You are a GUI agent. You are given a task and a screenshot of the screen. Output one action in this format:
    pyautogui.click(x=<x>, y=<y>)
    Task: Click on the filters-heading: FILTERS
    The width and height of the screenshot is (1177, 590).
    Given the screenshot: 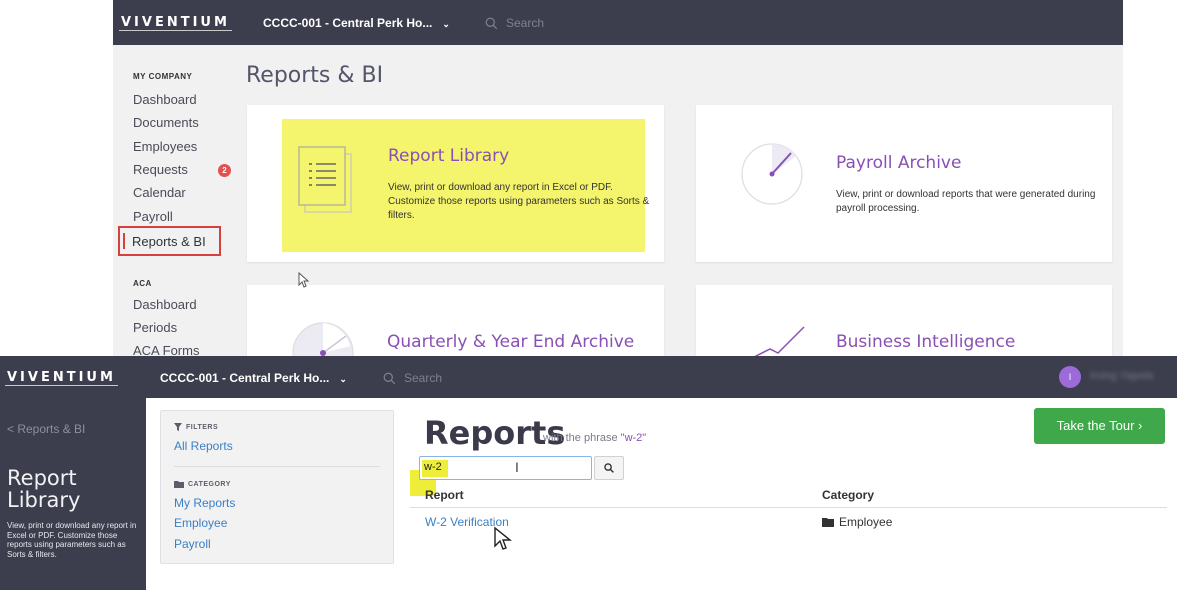 What is the action you would take?
    pyautogui.click(x=196, y=427)
    